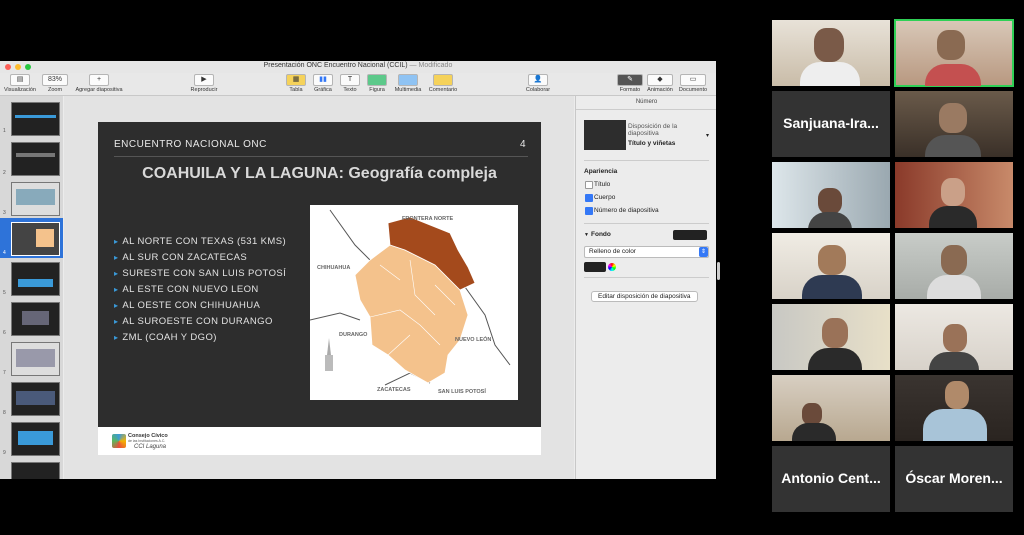 Image resolution: width=1024 pixels, height=535 pixels. Describe the element at coordinates (646, 252) in the screenshot. I see `fill-type-select: Relleno de color ⇕` at that location.